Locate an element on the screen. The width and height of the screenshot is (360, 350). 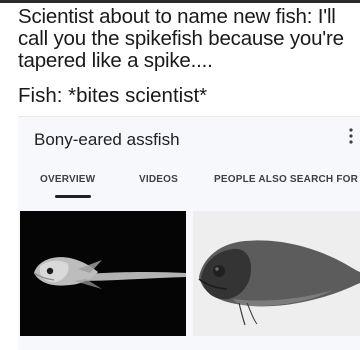
top-divider is located at coordinates (180, 1).